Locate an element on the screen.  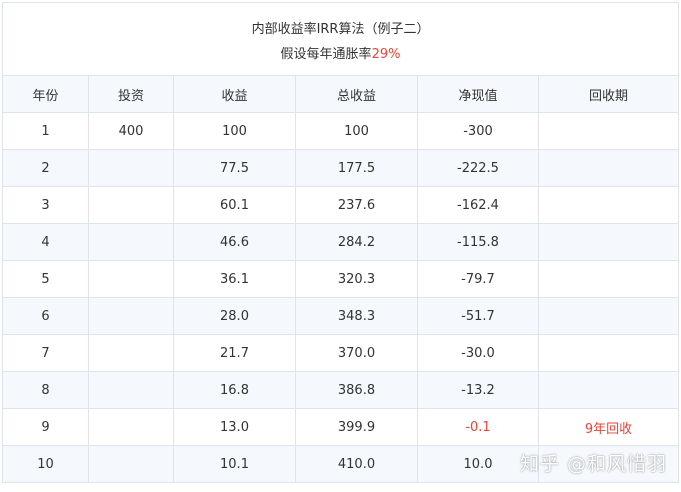
cell-npv: -51.7 is located at coordinates (478, 316).